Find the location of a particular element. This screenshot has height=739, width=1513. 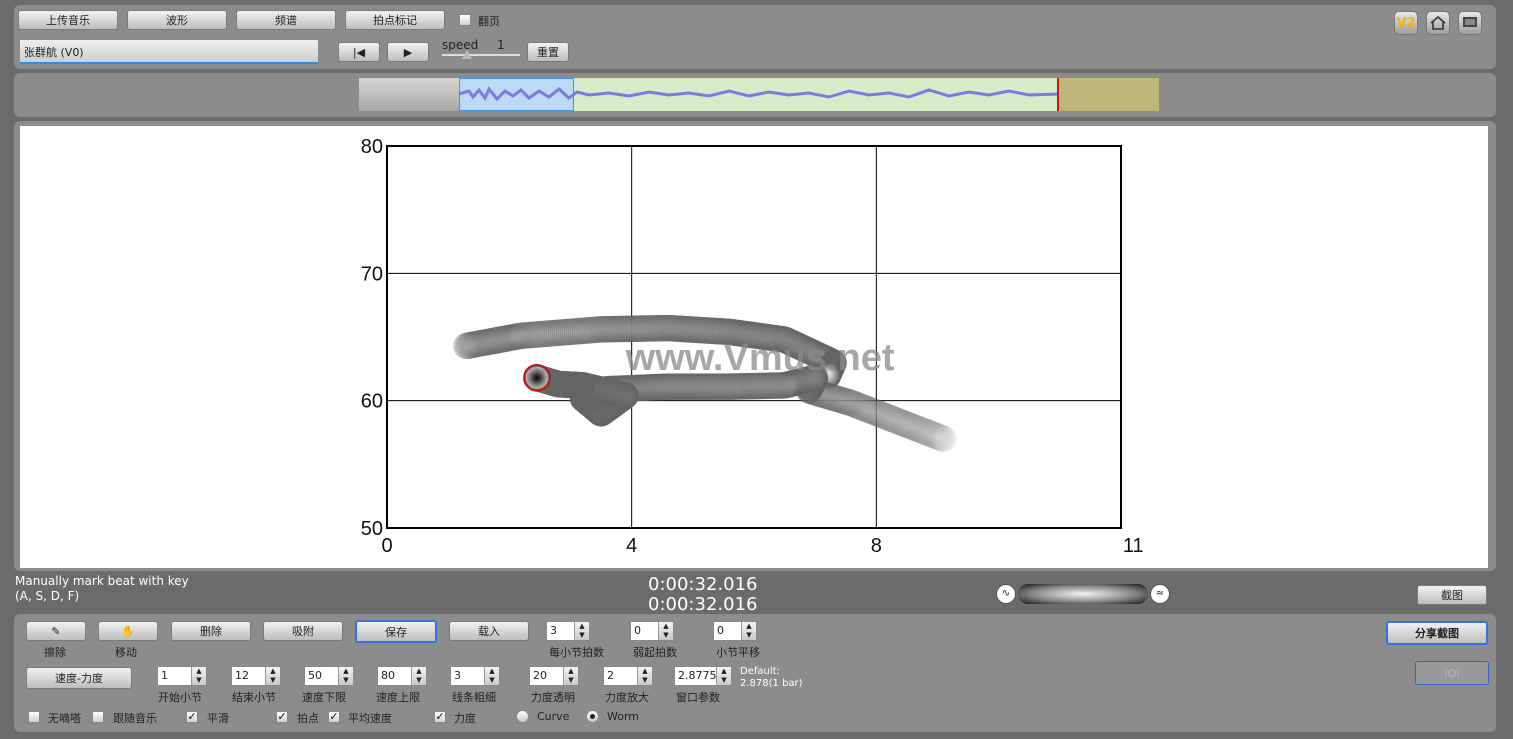

play-icon: ▶ is located at coordinates (408, 52).